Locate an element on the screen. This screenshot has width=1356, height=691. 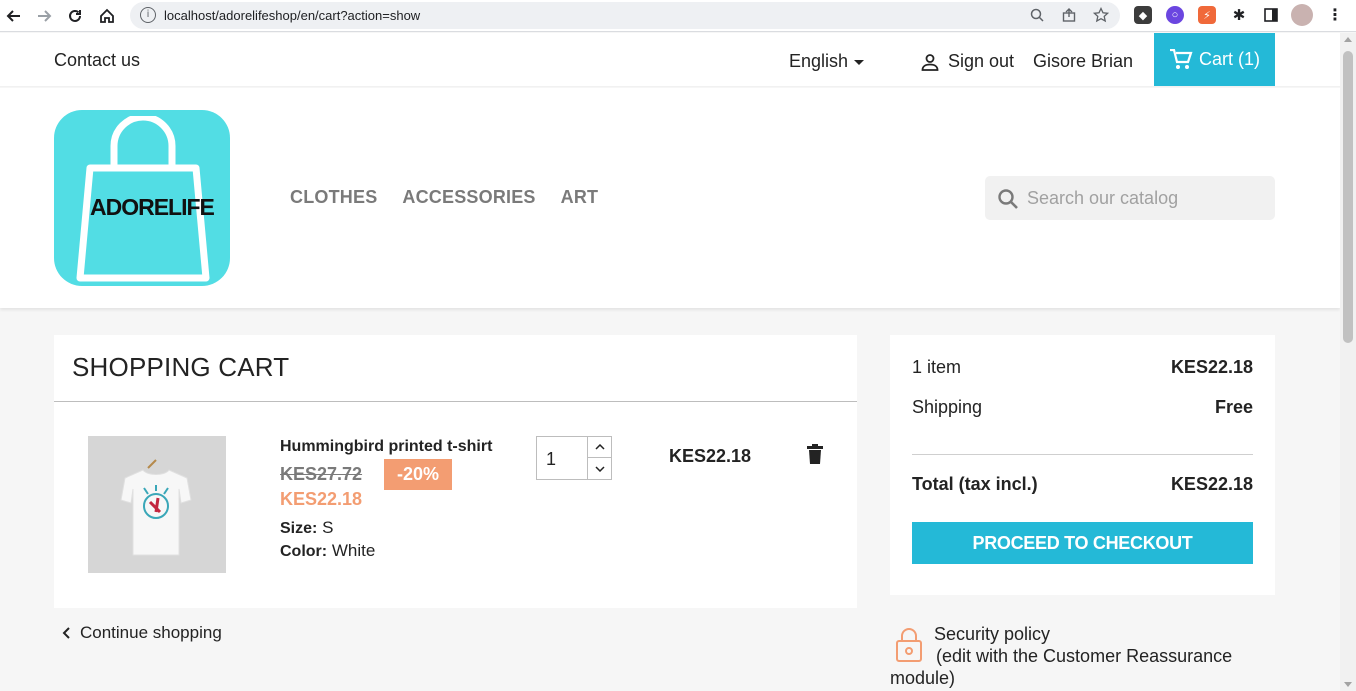
summary-total-row: Total (tax incl.) KES22.18 is located at coordinates (1082, 484).